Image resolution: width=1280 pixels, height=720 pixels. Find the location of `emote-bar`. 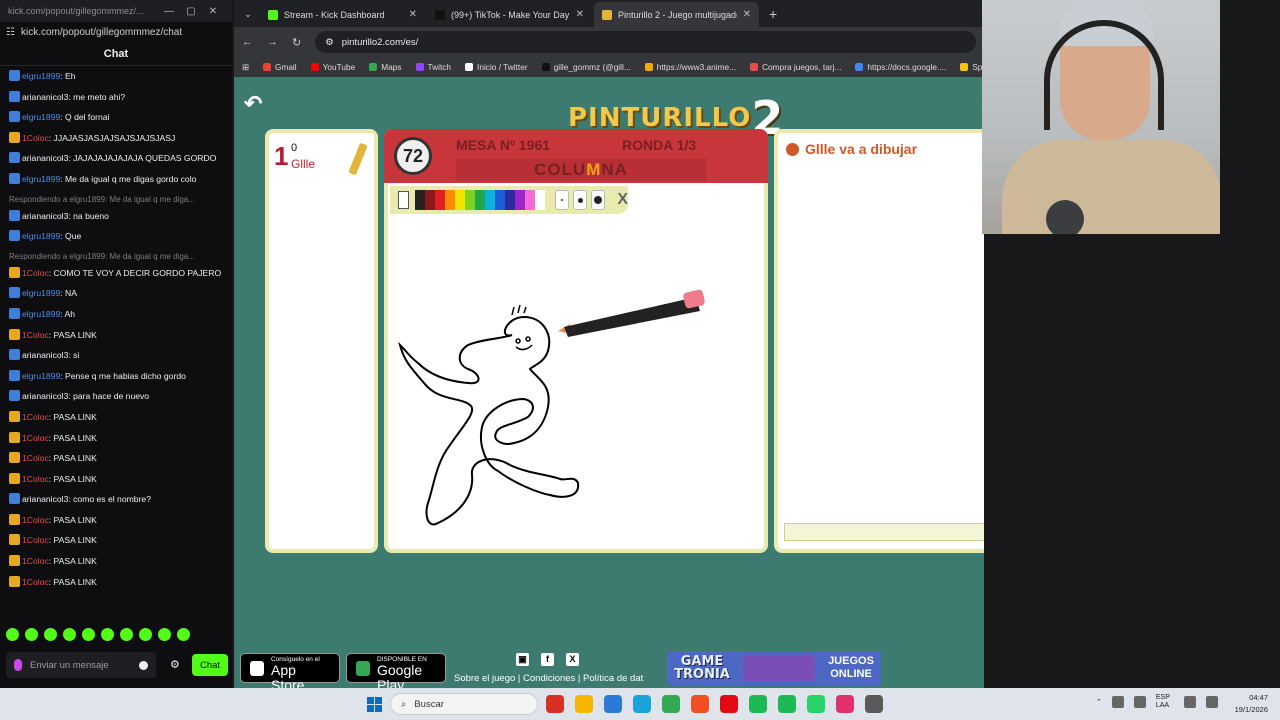

emote-bar is located at coordinates (98, 634).